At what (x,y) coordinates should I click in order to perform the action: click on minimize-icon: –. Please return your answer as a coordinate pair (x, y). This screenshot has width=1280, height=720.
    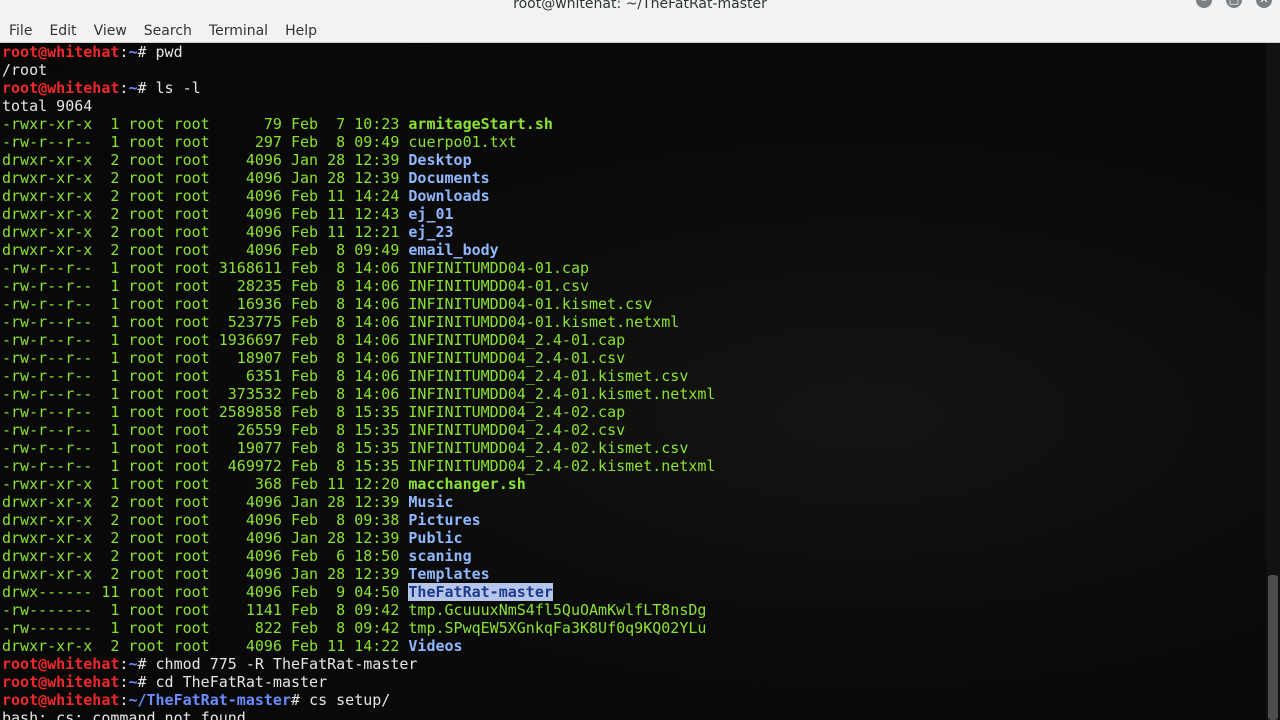
    Looking at the image, I should click on (1204, 4).